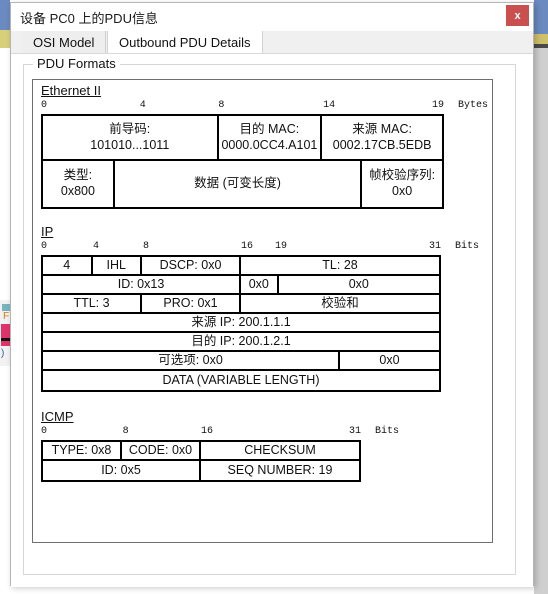 This screenshot has width=548, height=594. Describe the element at coordinates (117, 265) in the screenshot. I see `packet-field: IHL` at that location.